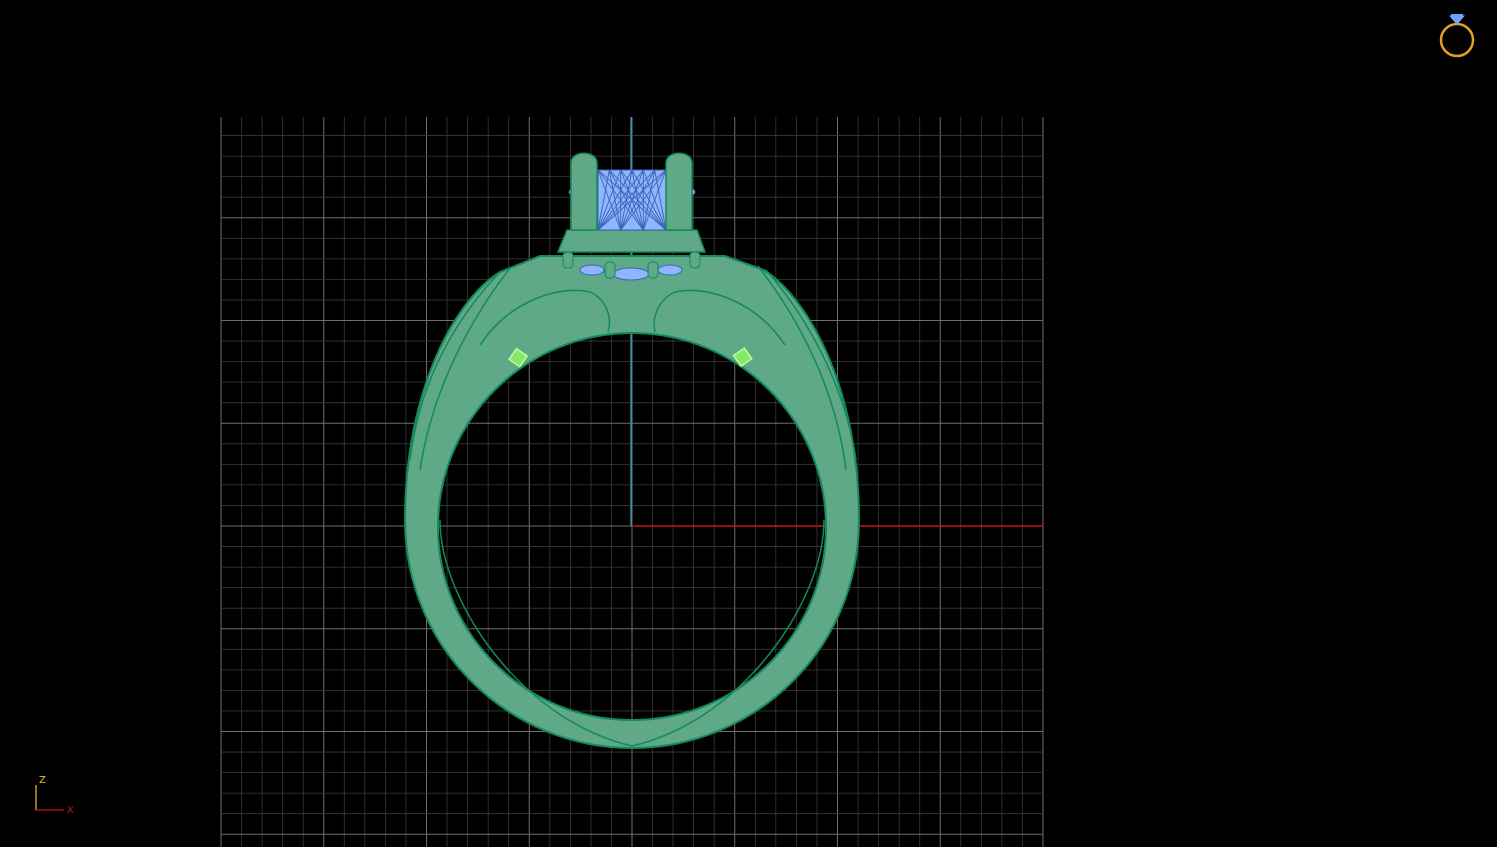 The height and width of the screenshot is (847, 1497). I want to click on axis-indicator-right-label: X, so click(70, 810).